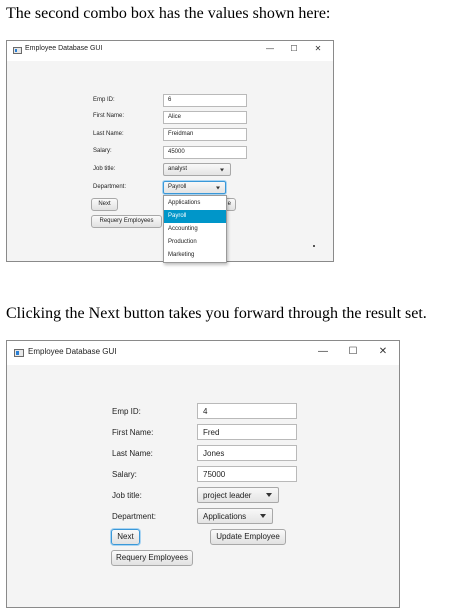 The width and height of the screenshot is (474, 614). Describe the element at coordinates (247, 453) in the screenshot. I see `last-name-field: Jones` at that location.